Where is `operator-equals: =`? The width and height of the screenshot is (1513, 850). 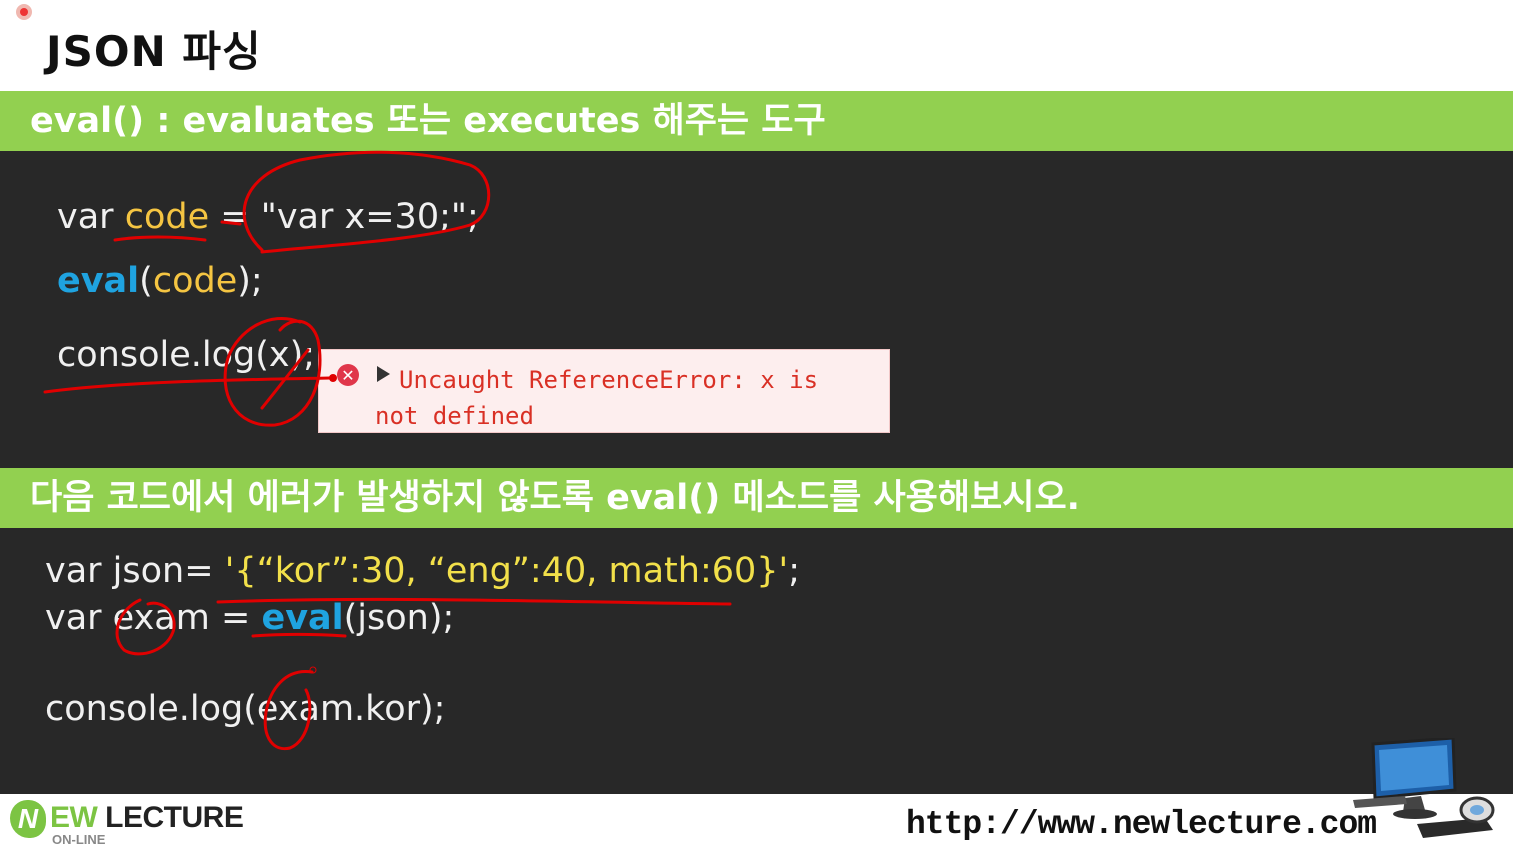
operator-equals: = is located at coordinates (235, 217).